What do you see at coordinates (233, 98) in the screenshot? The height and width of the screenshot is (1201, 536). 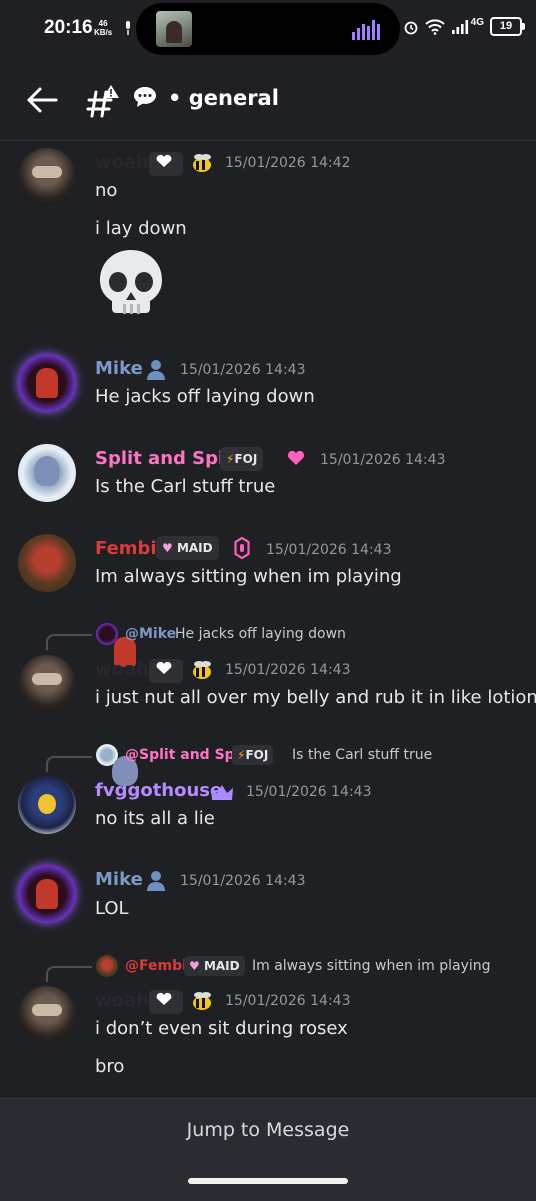 I see `channel-name: general` at bounding box center [233, 98].